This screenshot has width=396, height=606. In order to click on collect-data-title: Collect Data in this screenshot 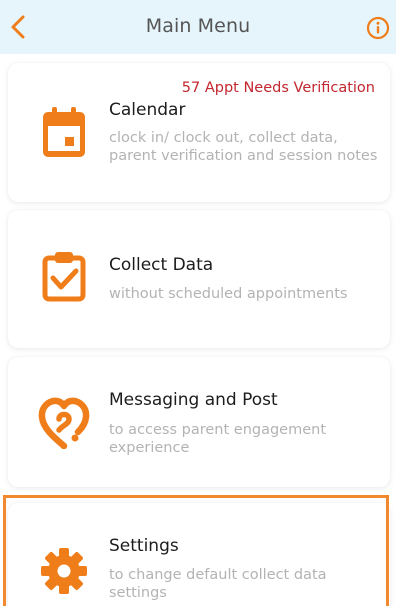, I will do `click(161, 265)`.